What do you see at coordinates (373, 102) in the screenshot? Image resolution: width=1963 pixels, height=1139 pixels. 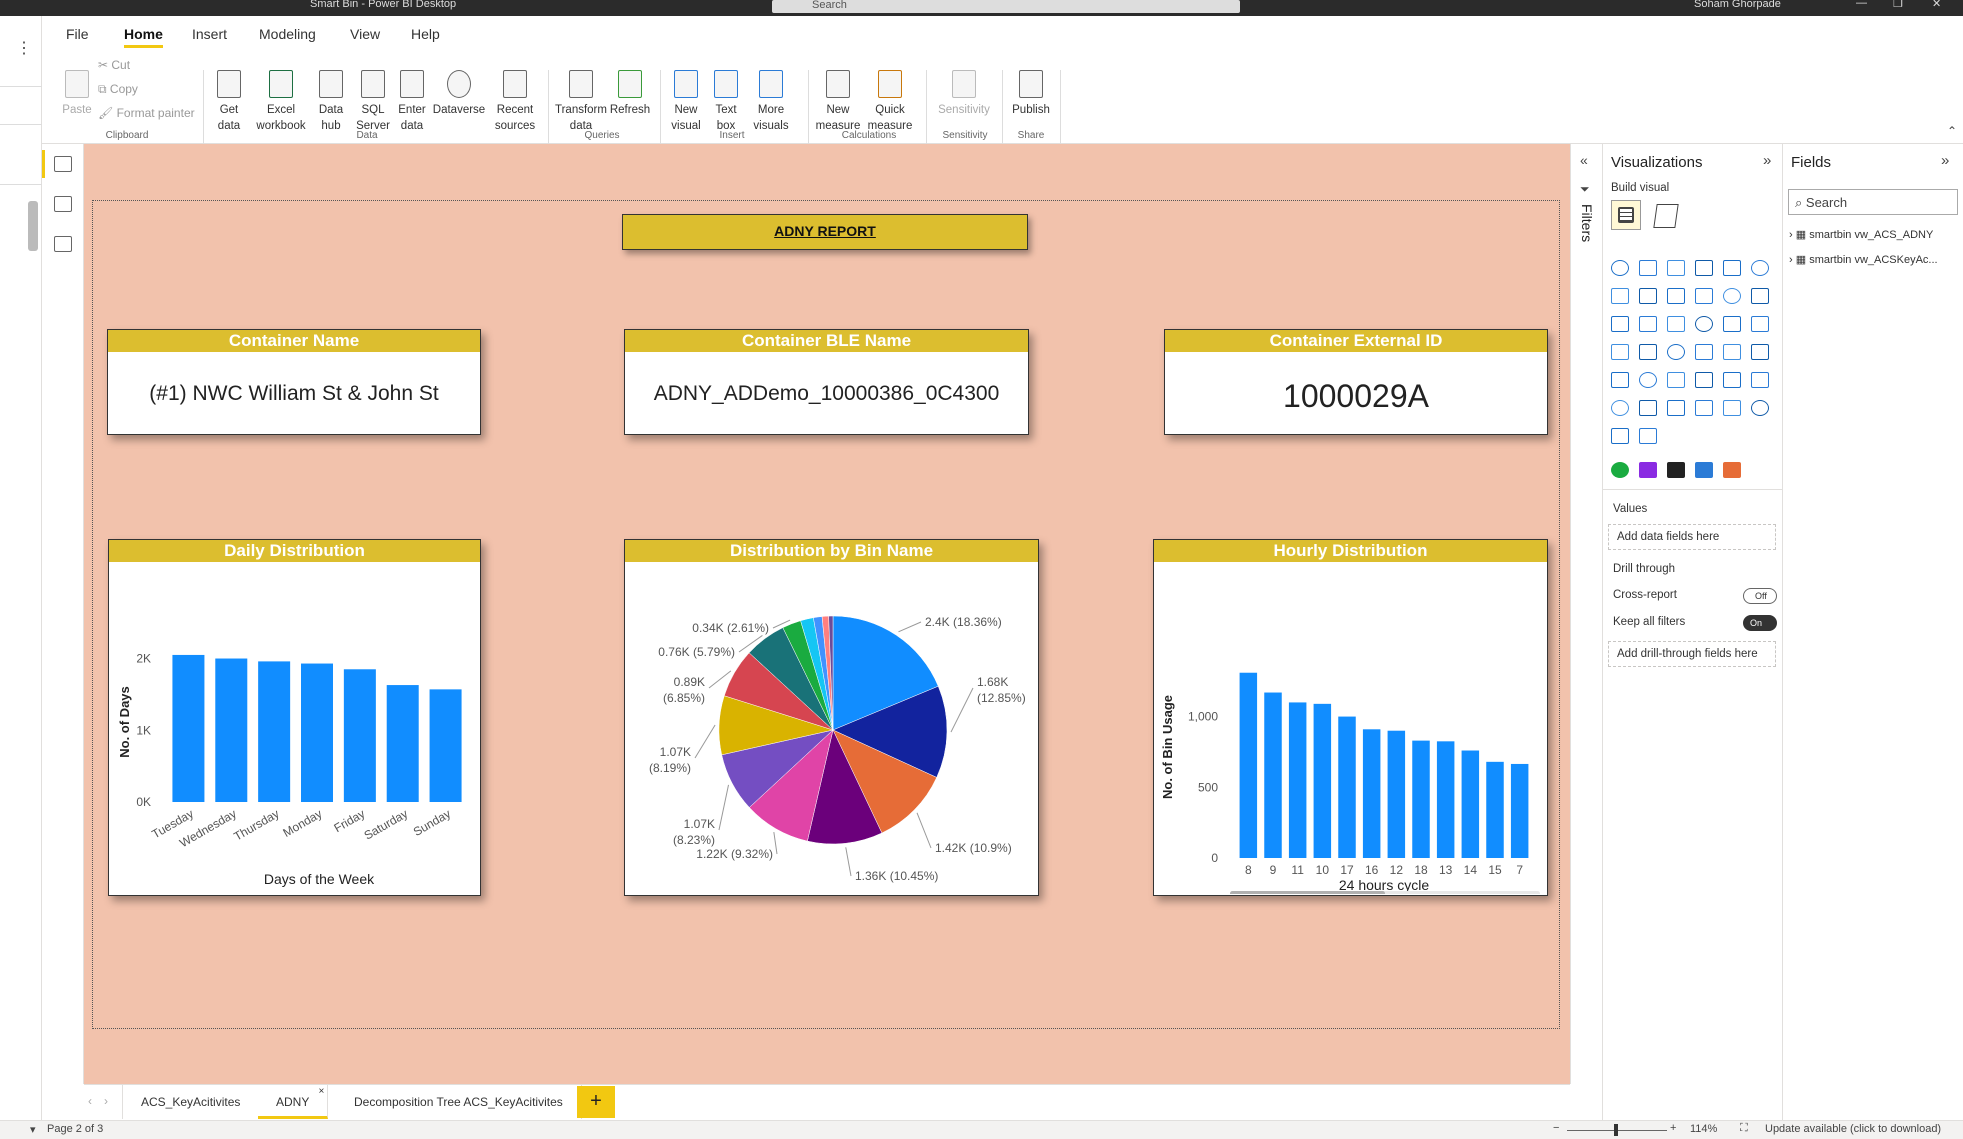 I see `sql-server-button: SQL Server` at bounding box center [373, 102].